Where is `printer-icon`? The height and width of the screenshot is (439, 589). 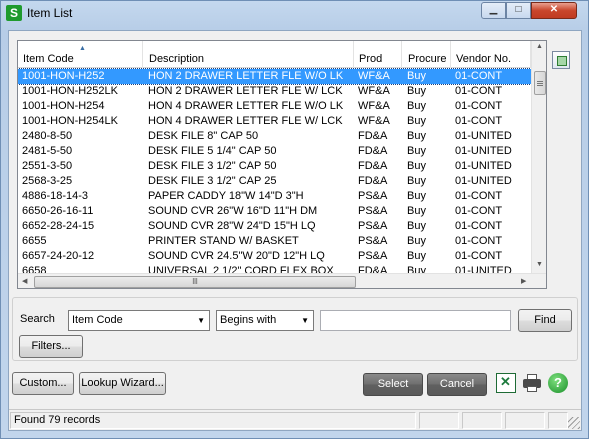
printer-icon is located at coordinates (532, 383).